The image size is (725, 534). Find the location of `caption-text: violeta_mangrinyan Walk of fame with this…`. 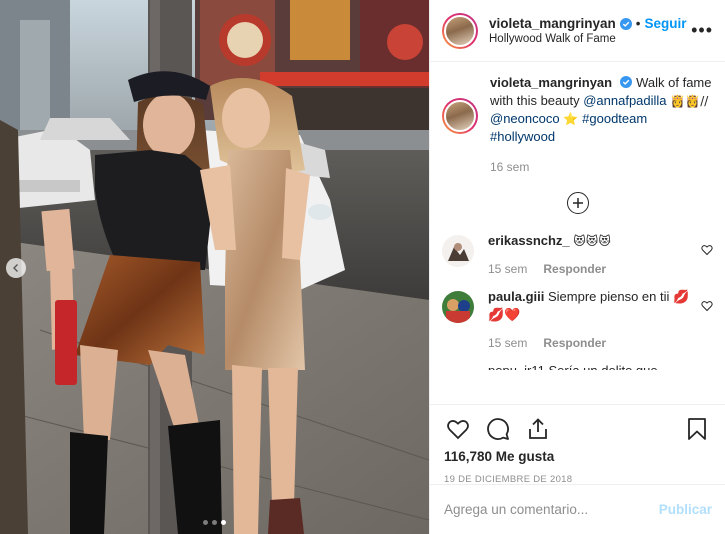

caption-text: violeta_mangrinyan Walk of fame with this… is located at coordinates (601, 125).